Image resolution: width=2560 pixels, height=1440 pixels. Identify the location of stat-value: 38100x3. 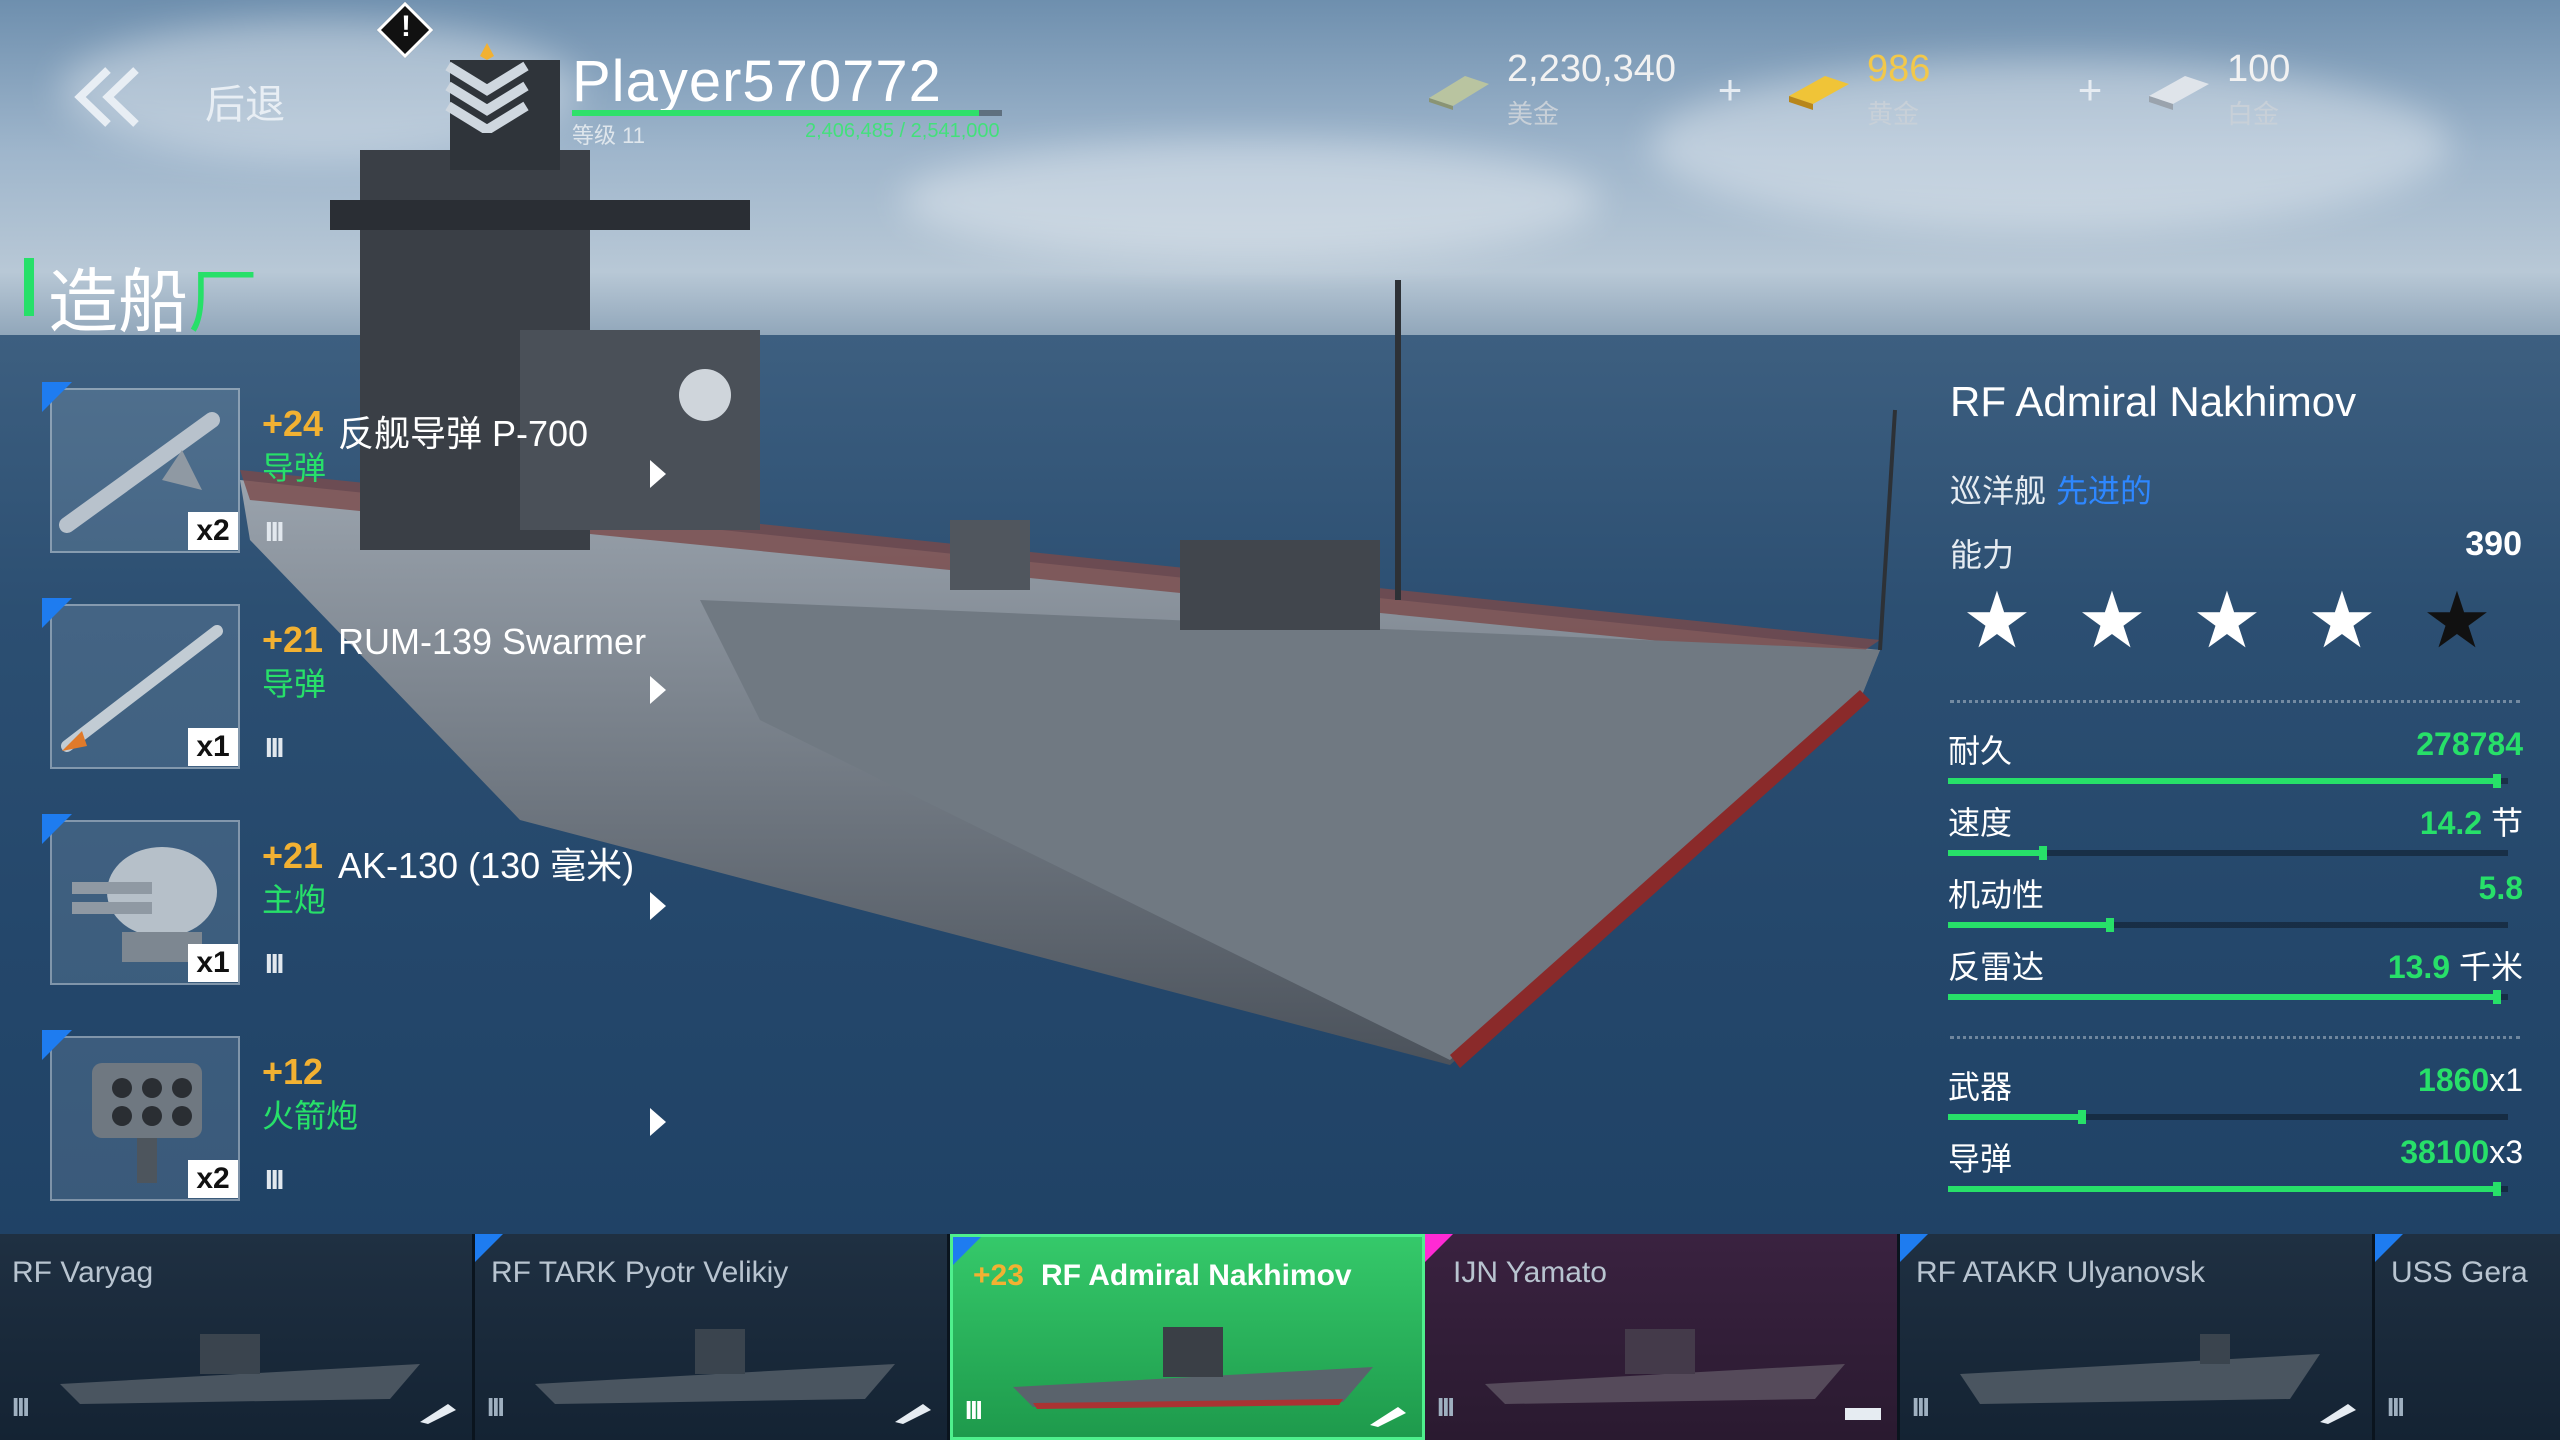
(2461, 1152).